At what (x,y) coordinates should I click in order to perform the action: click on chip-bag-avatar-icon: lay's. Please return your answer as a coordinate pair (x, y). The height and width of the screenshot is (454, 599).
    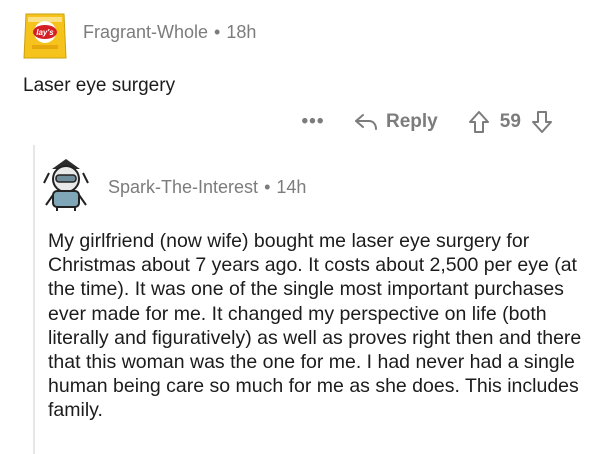
    Looking at the image, I should click on (45, 36).